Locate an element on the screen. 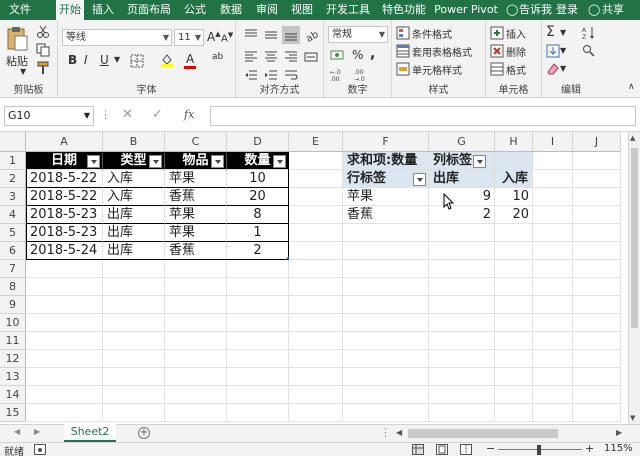 This screenshot has height=456, width=640. cell-b11 is located at coordinates (134, 341).